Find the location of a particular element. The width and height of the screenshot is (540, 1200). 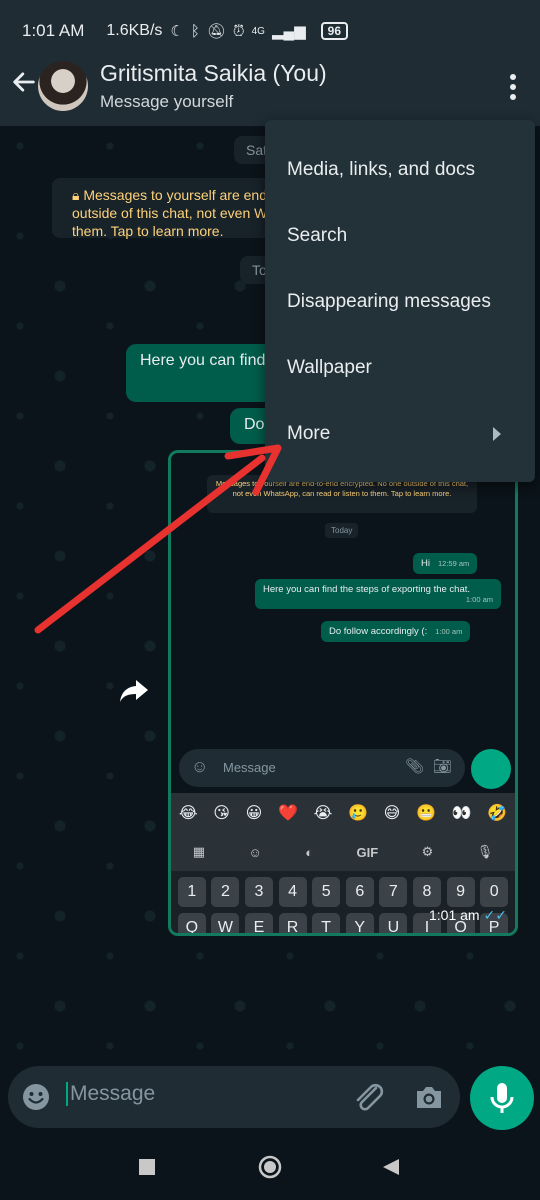

menu-item-wallpaper: Wallpaper is located at coordinates (400, 368).